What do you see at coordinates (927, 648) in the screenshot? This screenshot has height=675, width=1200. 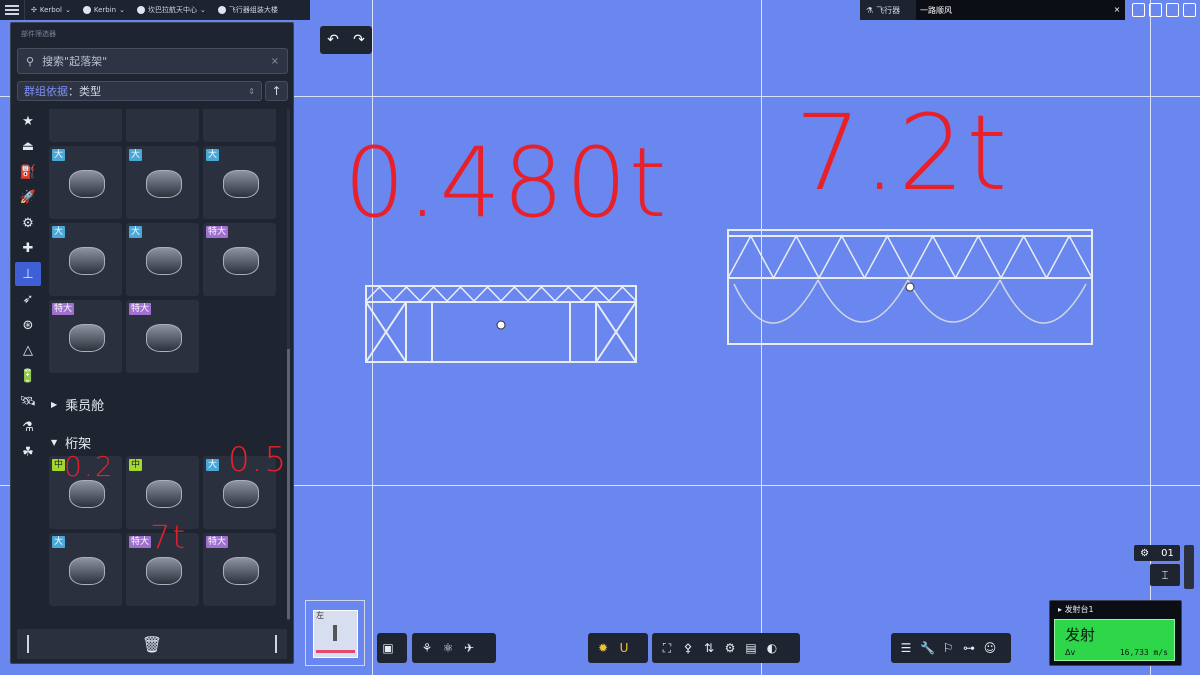 I see `wrench-icon: 🔧` at bounding box center [927, 648].